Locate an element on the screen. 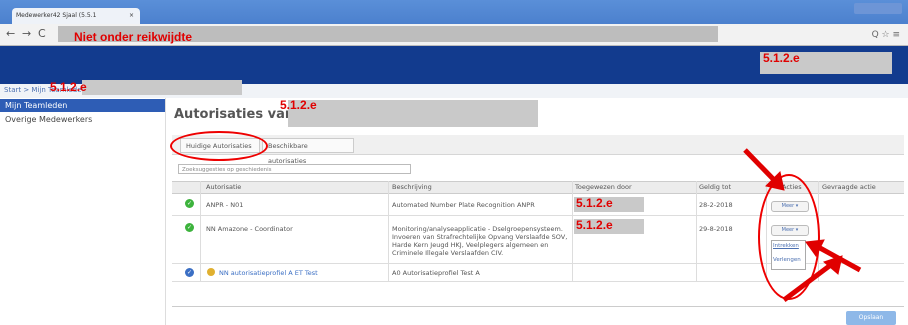  annotation-arrows is located at coordinates (802, 225).